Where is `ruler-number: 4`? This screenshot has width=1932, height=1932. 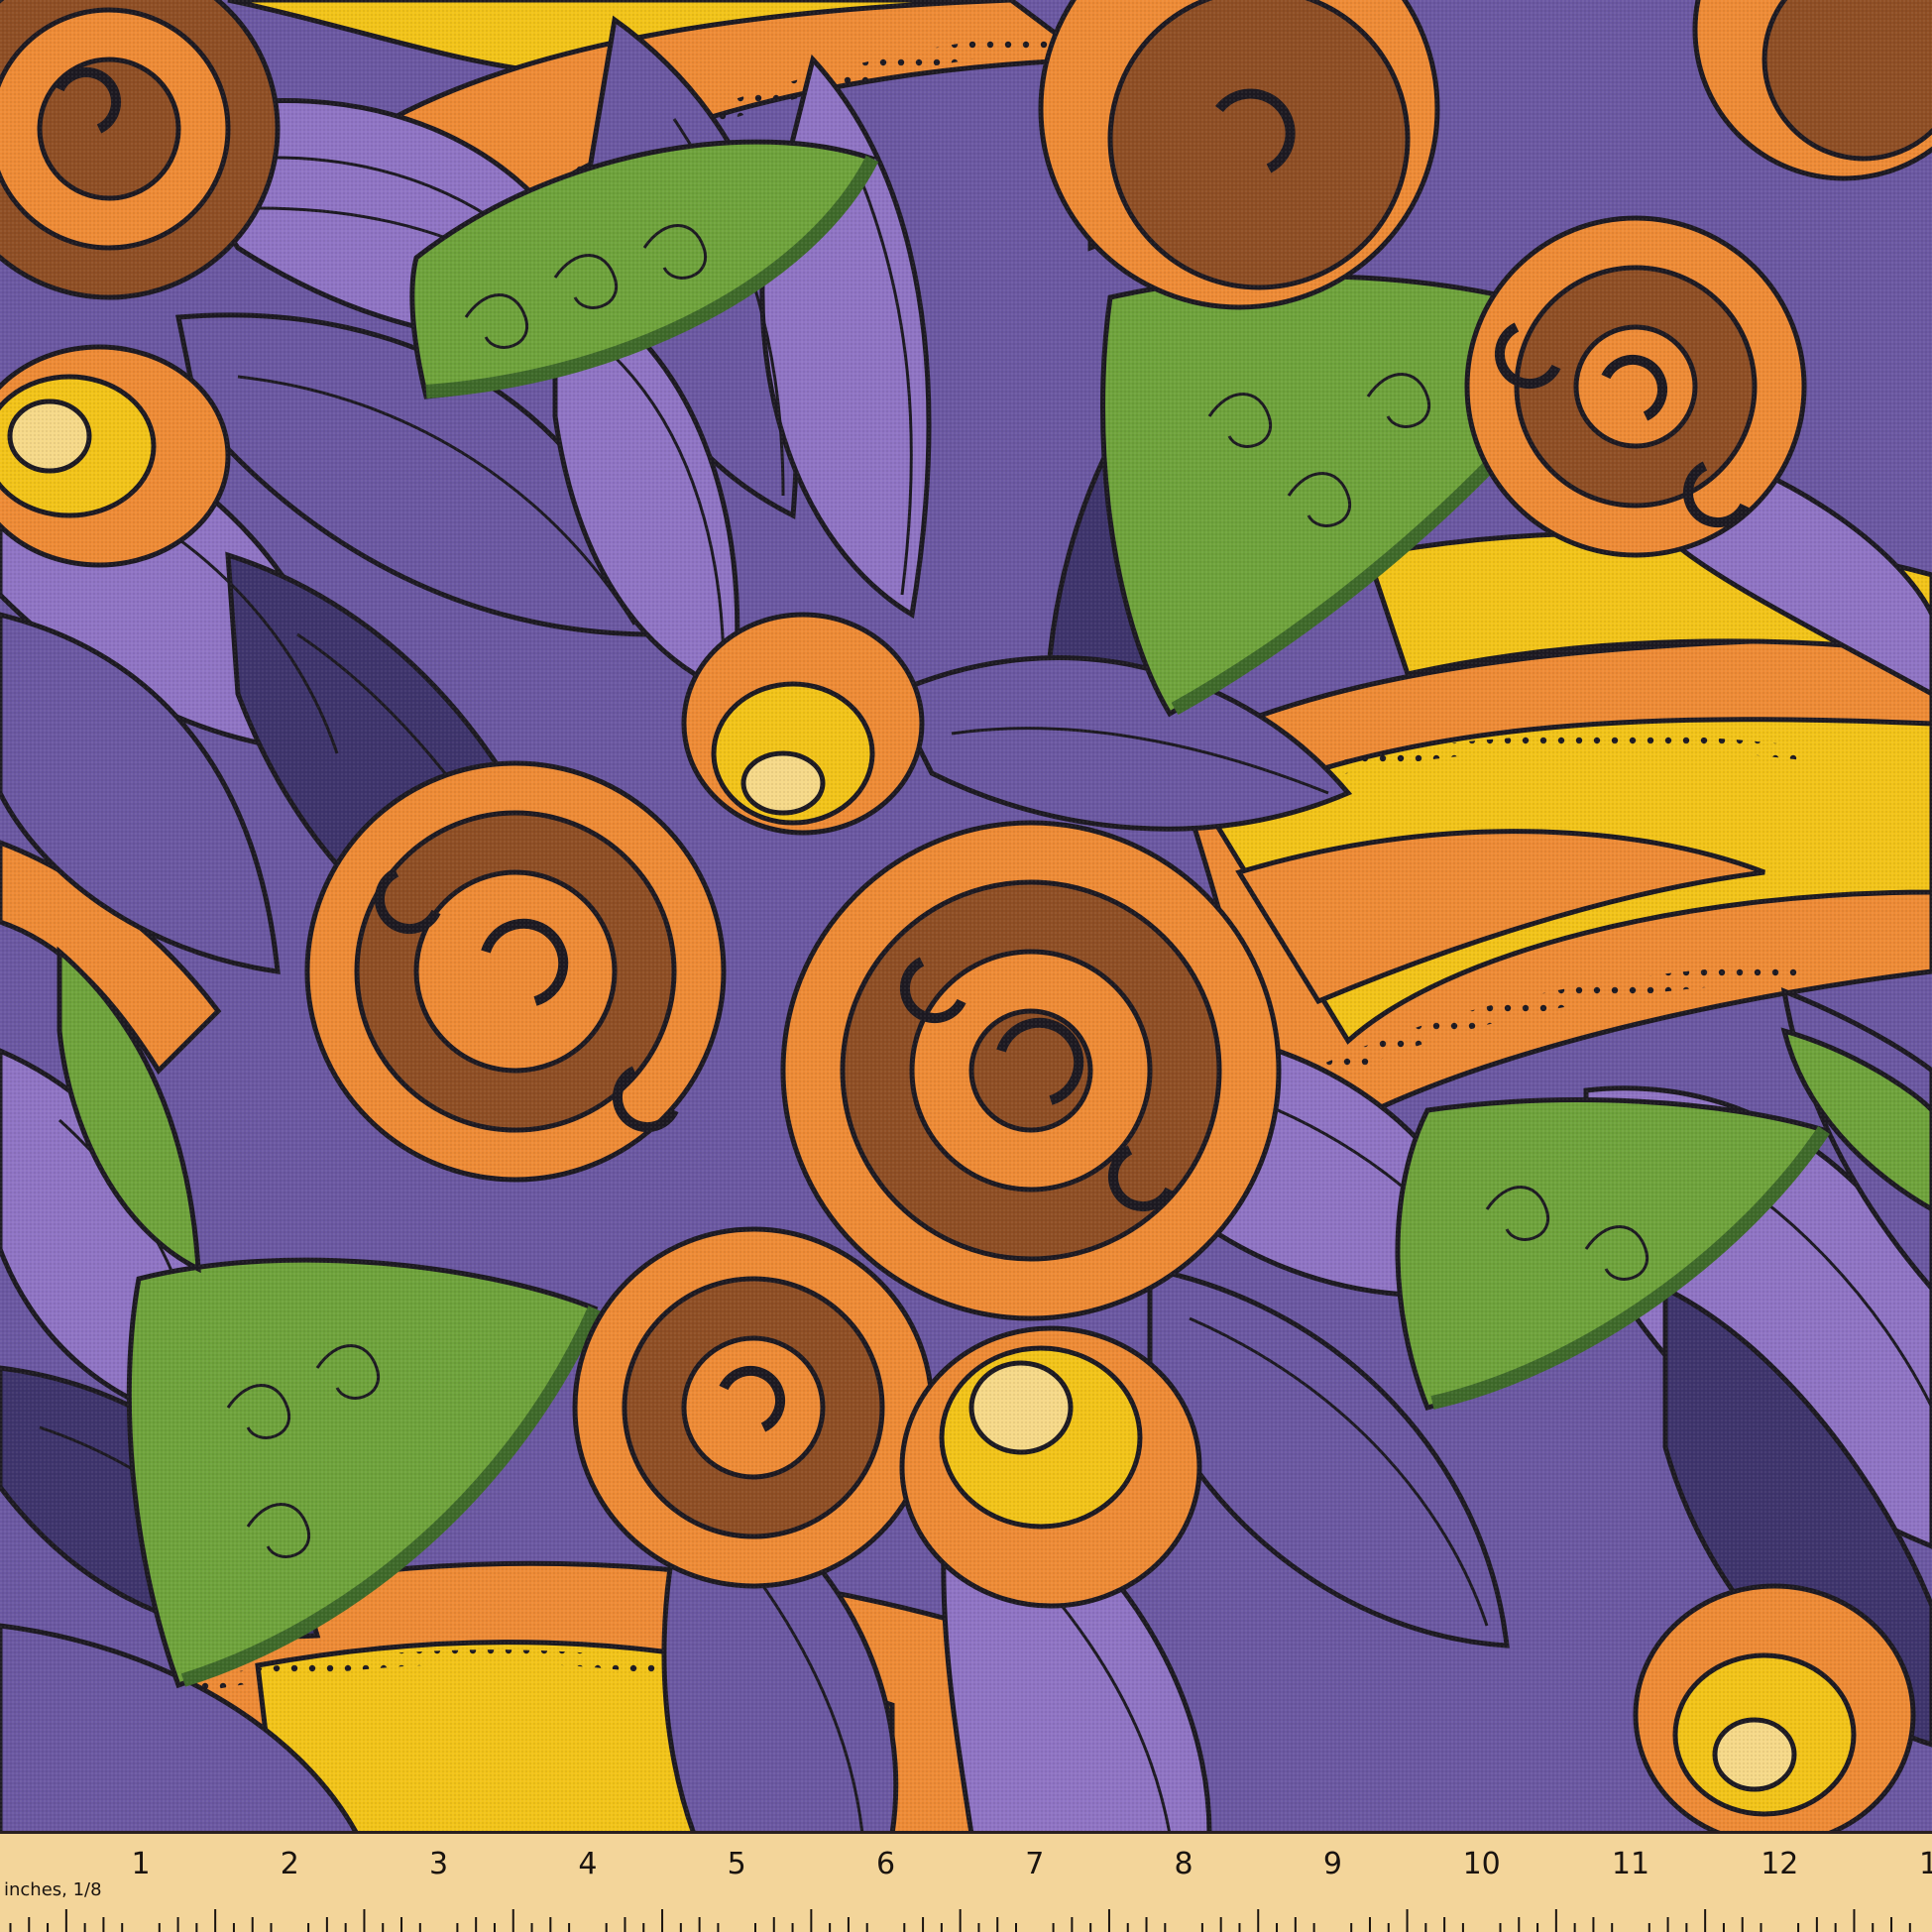
ruler-number: 4 is located at coordinates (588, 1864).